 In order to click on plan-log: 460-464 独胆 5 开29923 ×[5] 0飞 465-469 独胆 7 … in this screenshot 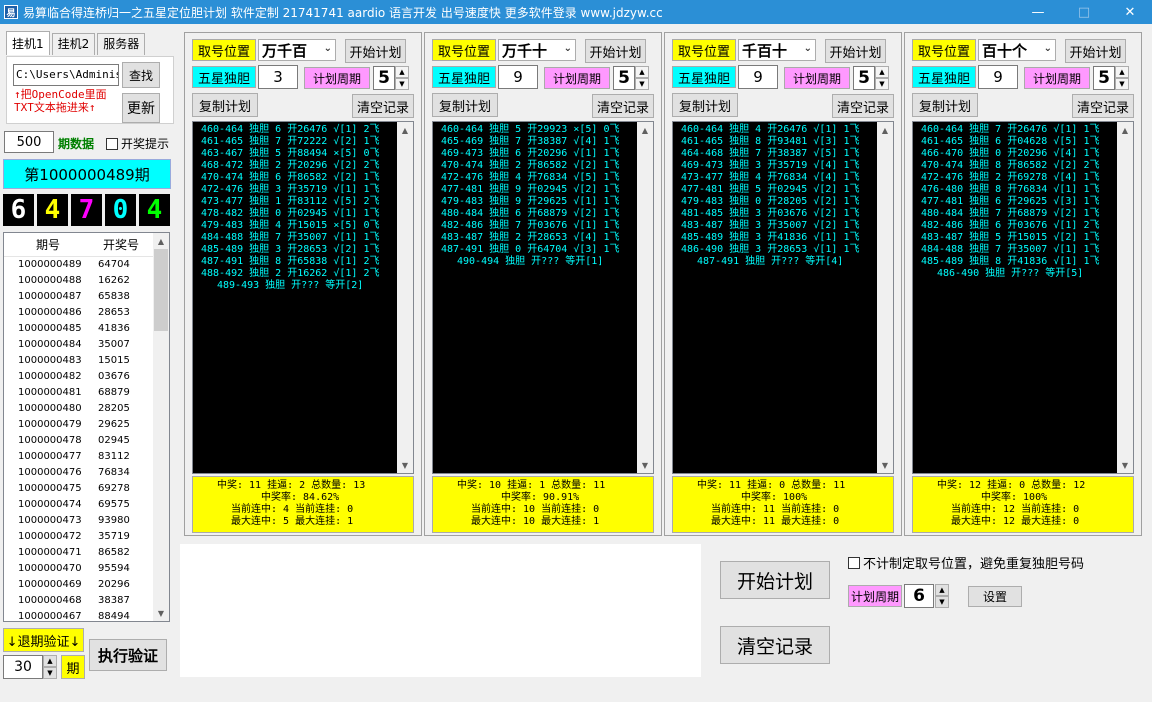, I will do `click(543, 297)`.